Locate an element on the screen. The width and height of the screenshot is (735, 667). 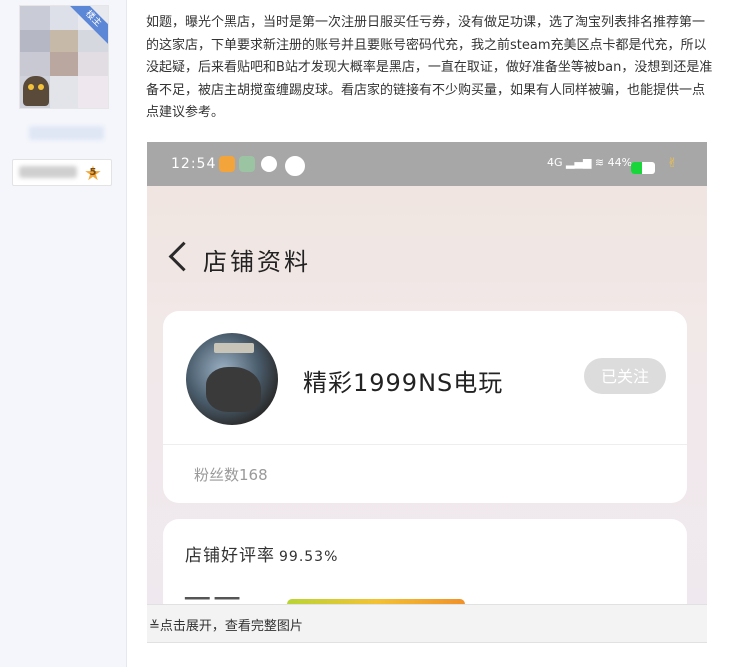
expand-image-bar: ≚点击展开，查看完整图片 is located at coordinates (427, 623).